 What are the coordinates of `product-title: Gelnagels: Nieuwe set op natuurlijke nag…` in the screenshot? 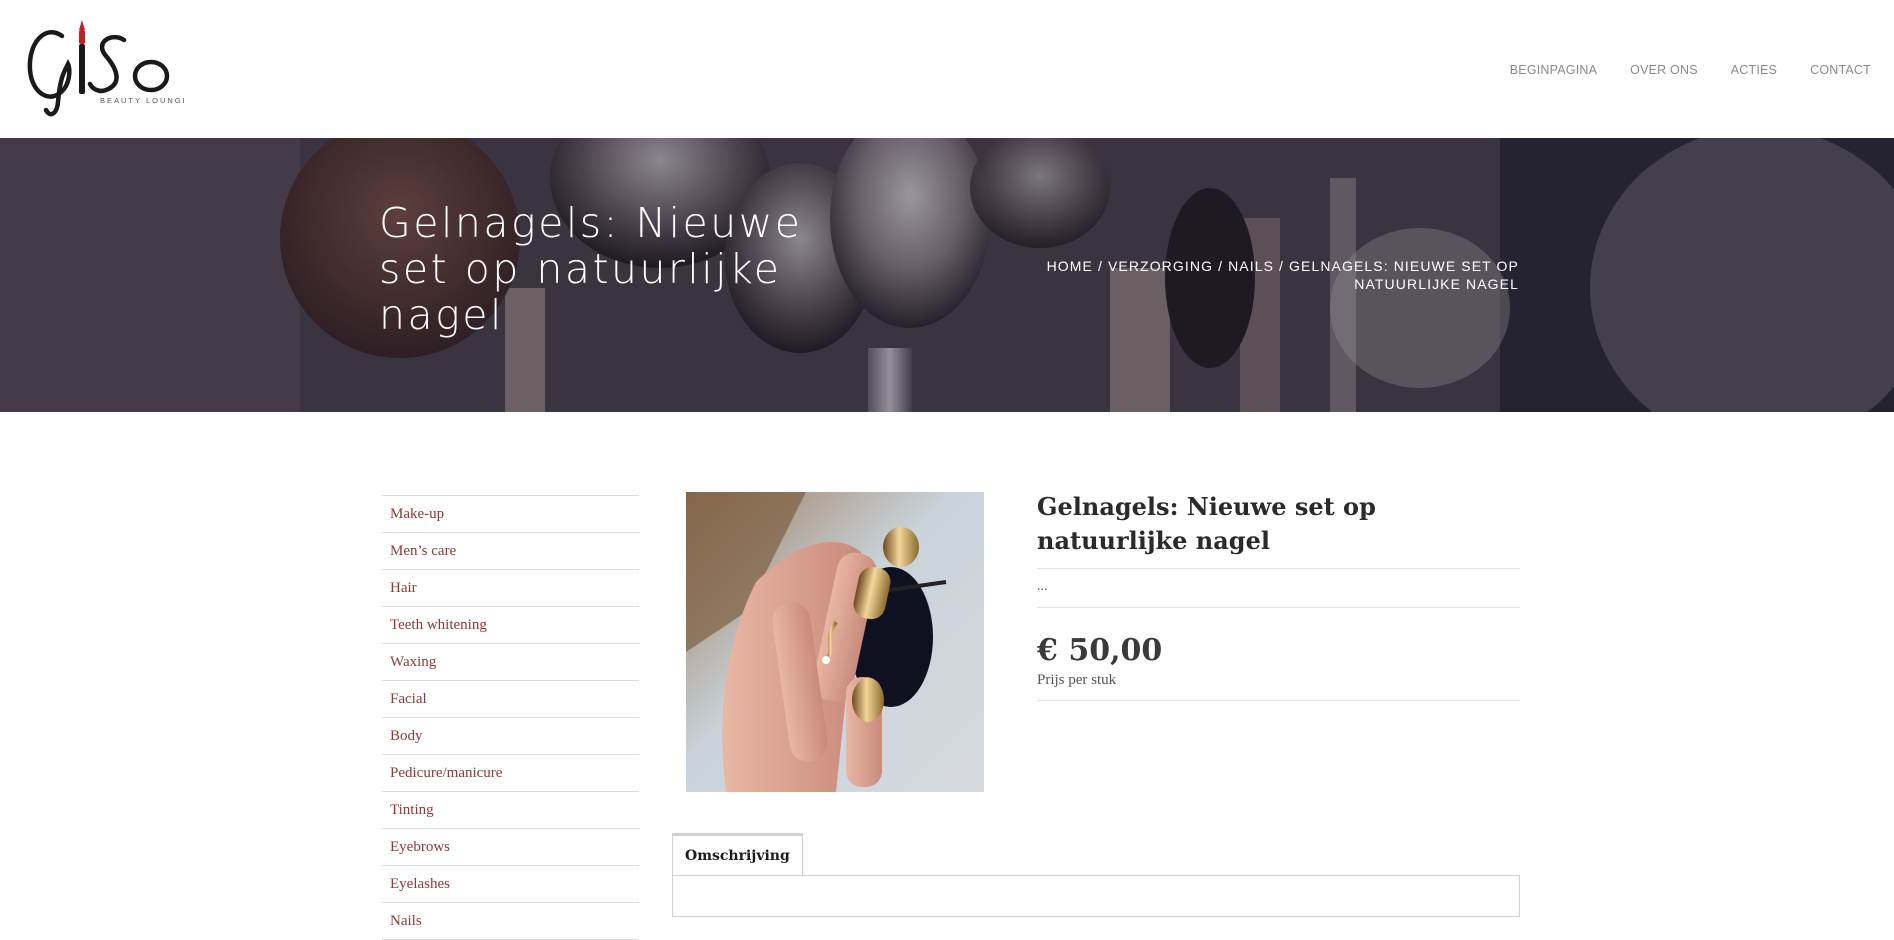 It's located at (1278, 529).